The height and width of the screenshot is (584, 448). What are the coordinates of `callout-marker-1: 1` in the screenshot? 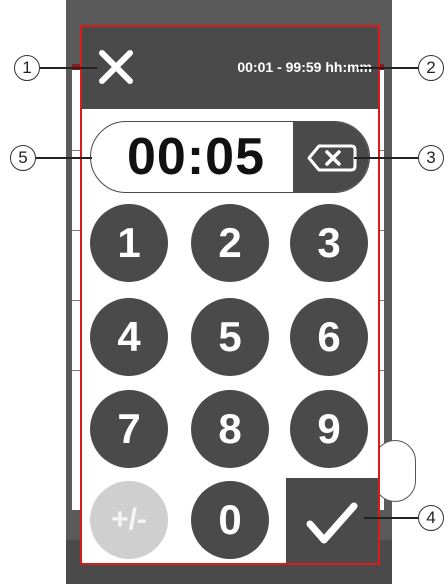 It's located at (27, 68).